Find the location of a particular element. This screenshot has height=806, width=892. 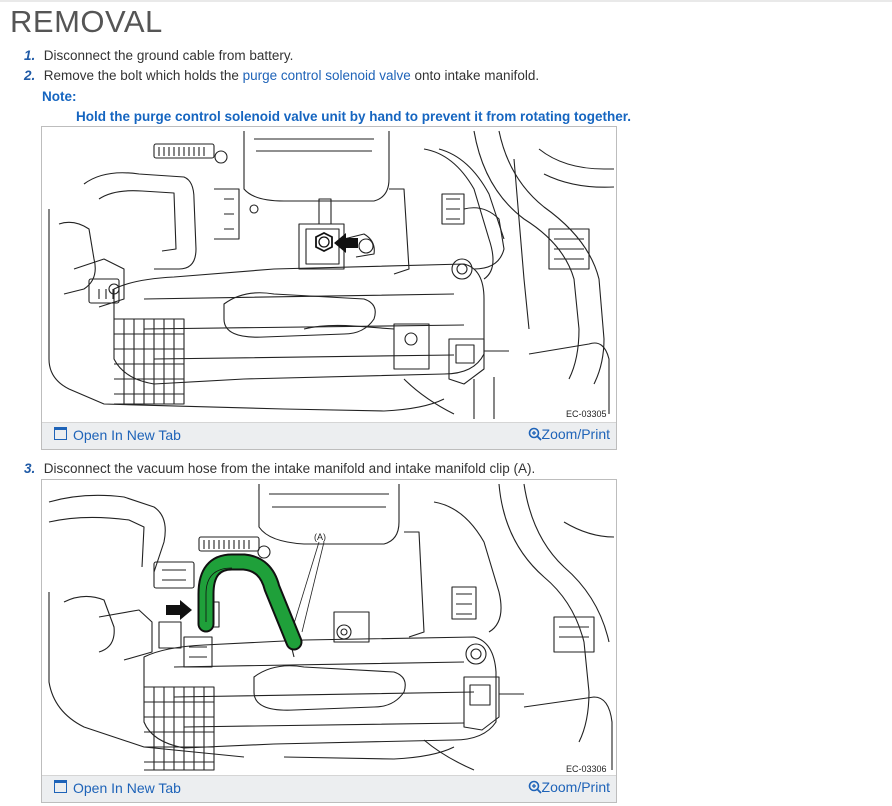

figure-code: EC-03306 is located at coordinates (586, 769).